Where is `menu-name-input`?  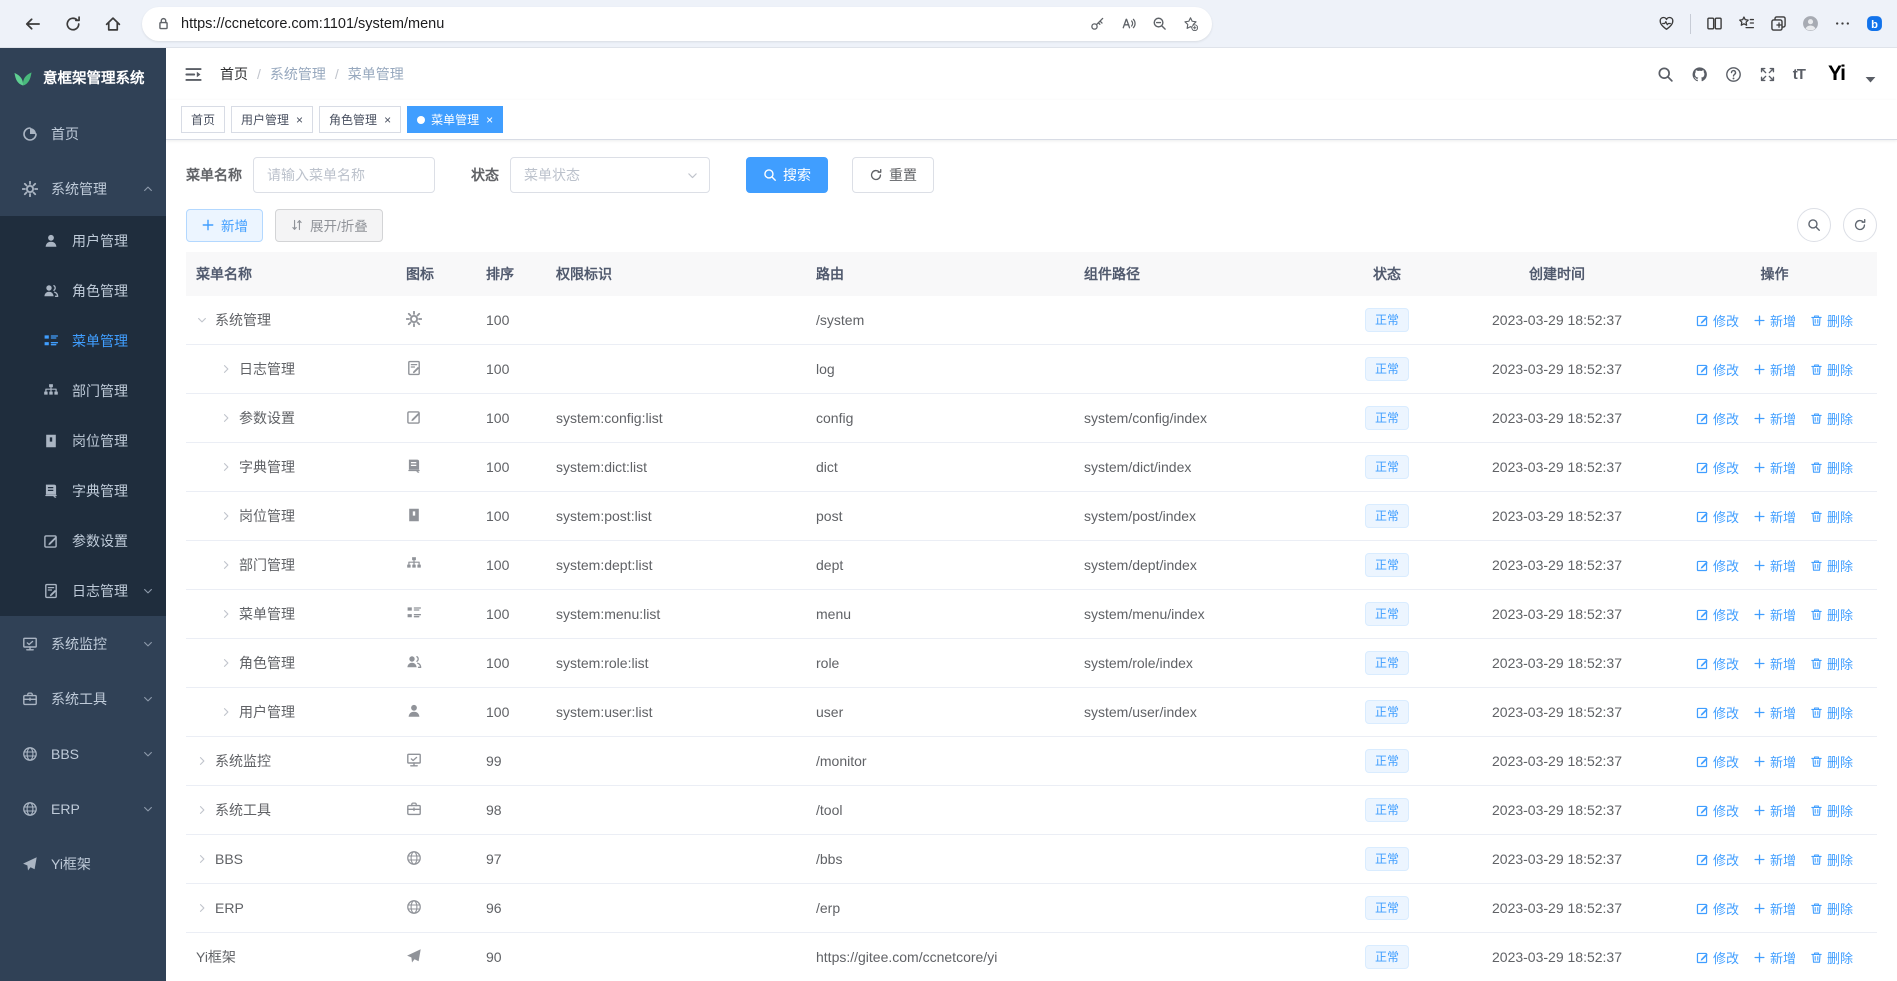 menu-name-input is located at coordinates (344, 175).